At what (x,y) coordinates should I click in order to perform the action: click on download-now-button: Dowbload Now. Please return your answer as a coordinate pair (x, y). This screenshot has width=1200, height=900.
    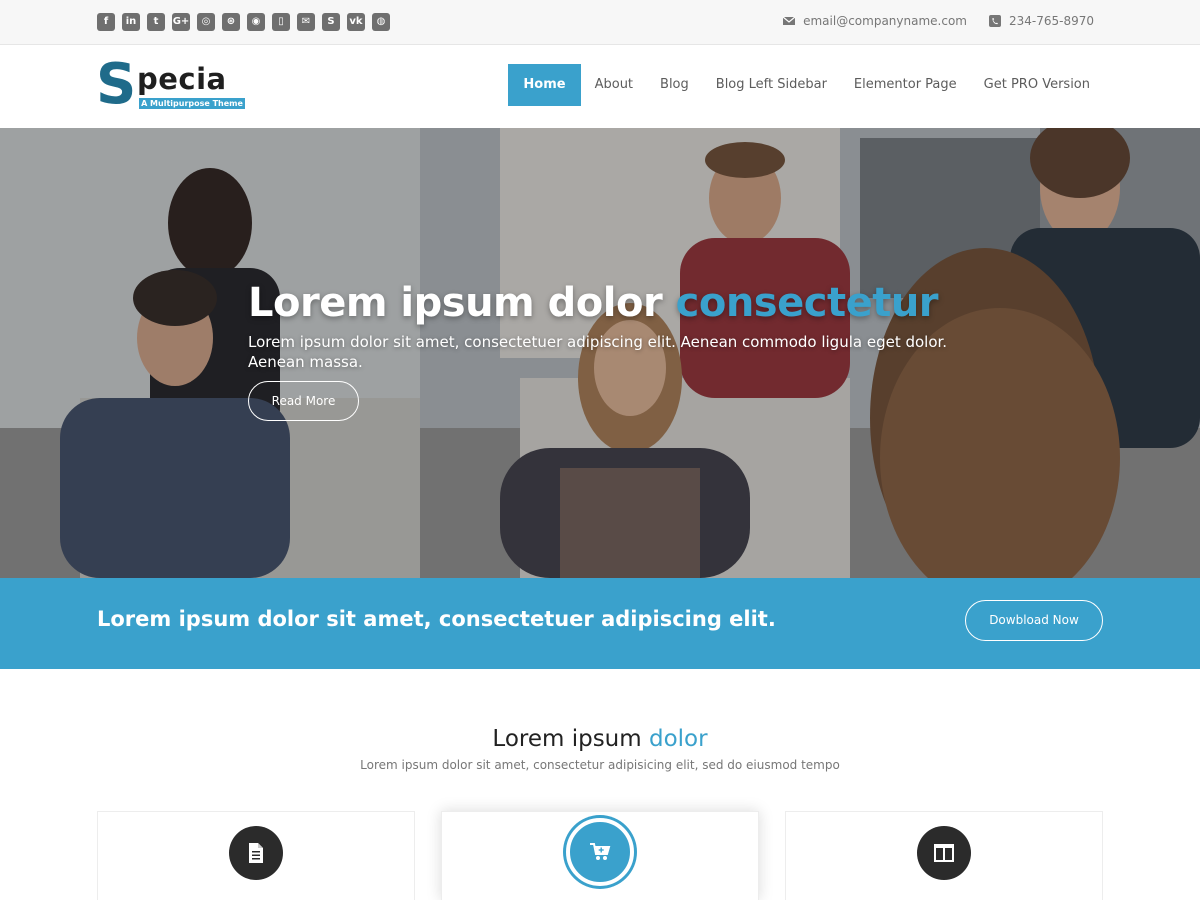
    Looking at the image, I should click on (1034, 620).